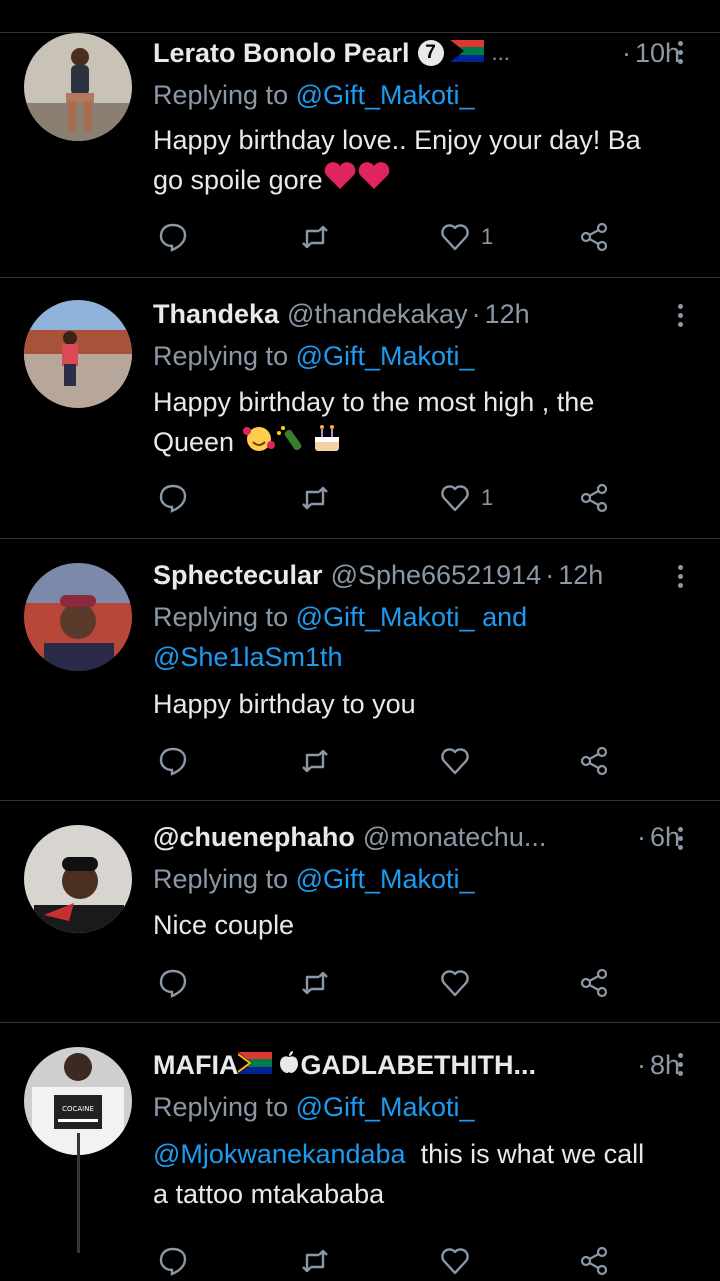 The width and height of the screenshot is (720, 1281). Describe the element at coordinates (327, 443) in the screenshot. I see `birthday-cake-emoji` at that location.